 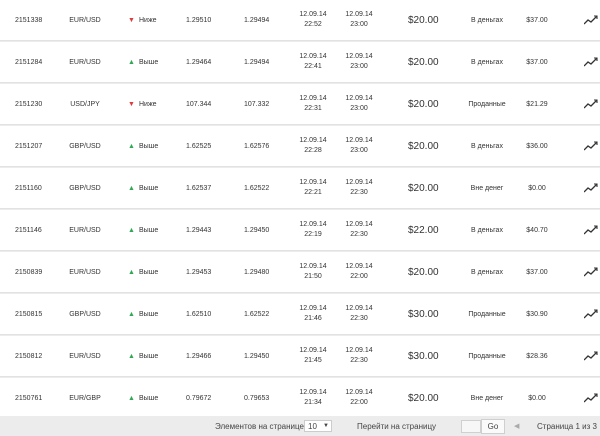 I want to click on close-price: 1.29494, so click(x=256, y=62).